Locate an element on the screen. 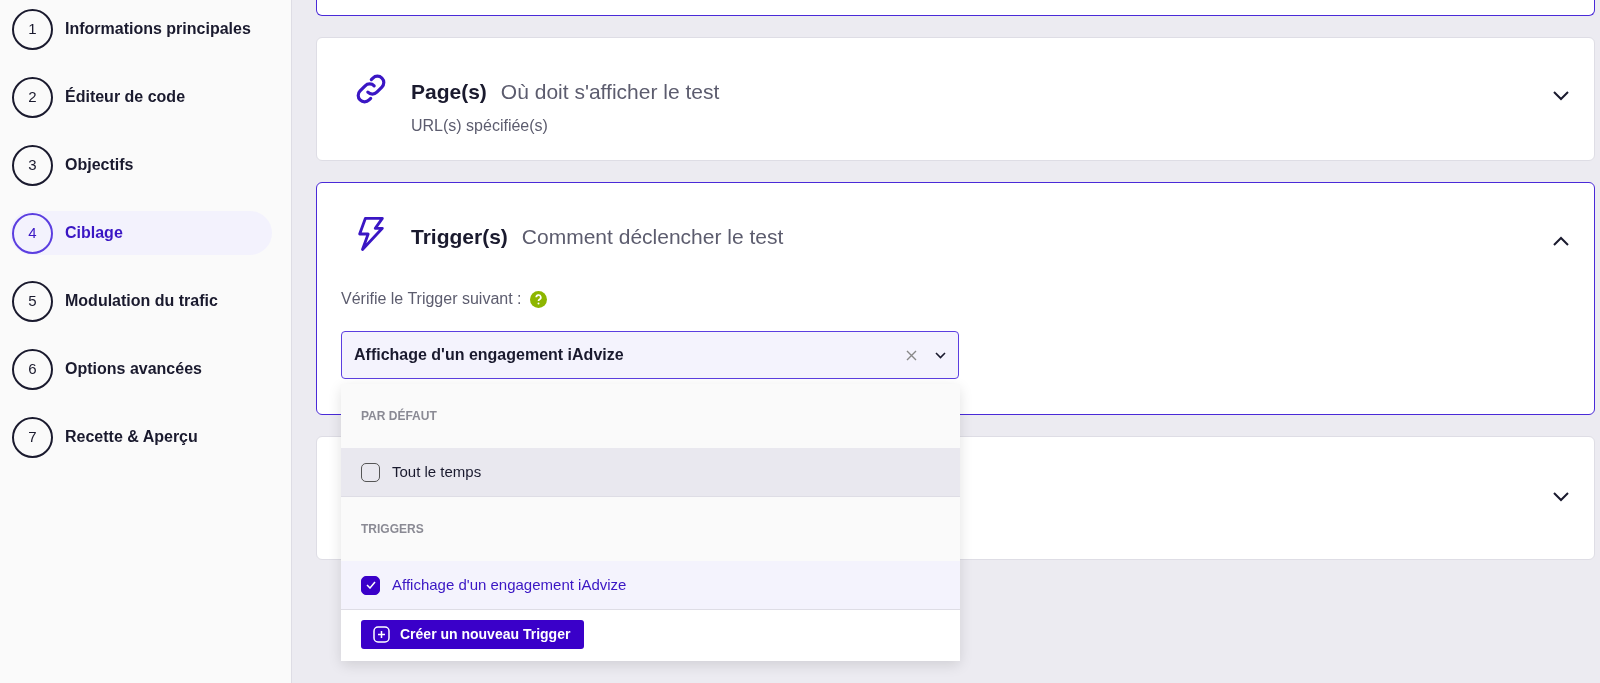 Image resolution: width=1600 pixels, height=683 pixels. clear-icon is located at coordinates (911, 355).